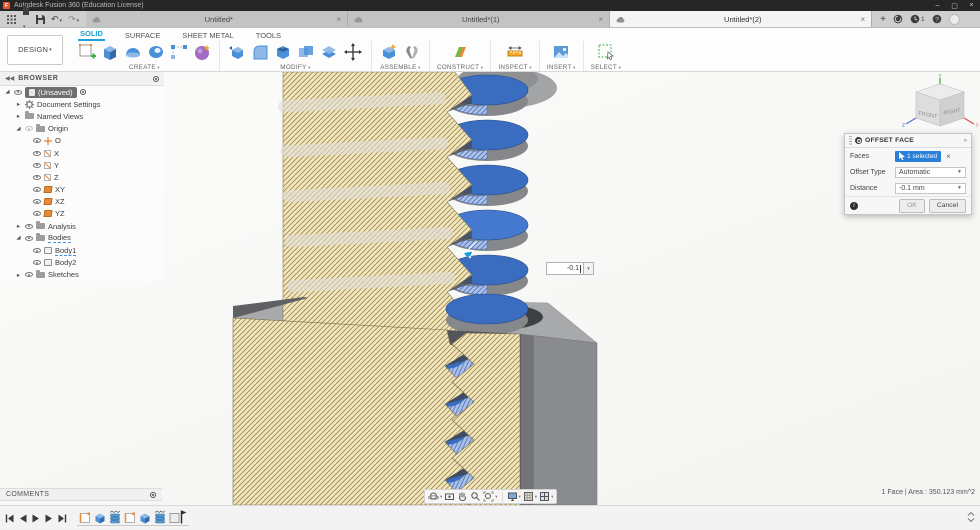 The width and height of the screenshot is (980, 530). What do you see at coordinates (479, 19) in the screenshot?
I see `tab-untitled-1: Untitled*(1) ×` at bounding box center [479, 19].